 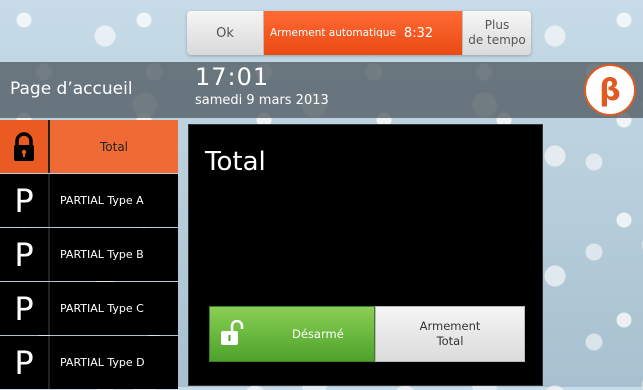 What do you see at coordinates (321, 90) in the screenshot?
I see `header-band: Page d’accueil 17:01 samedi 9 mars 2013` at bounding box center [321, 90].